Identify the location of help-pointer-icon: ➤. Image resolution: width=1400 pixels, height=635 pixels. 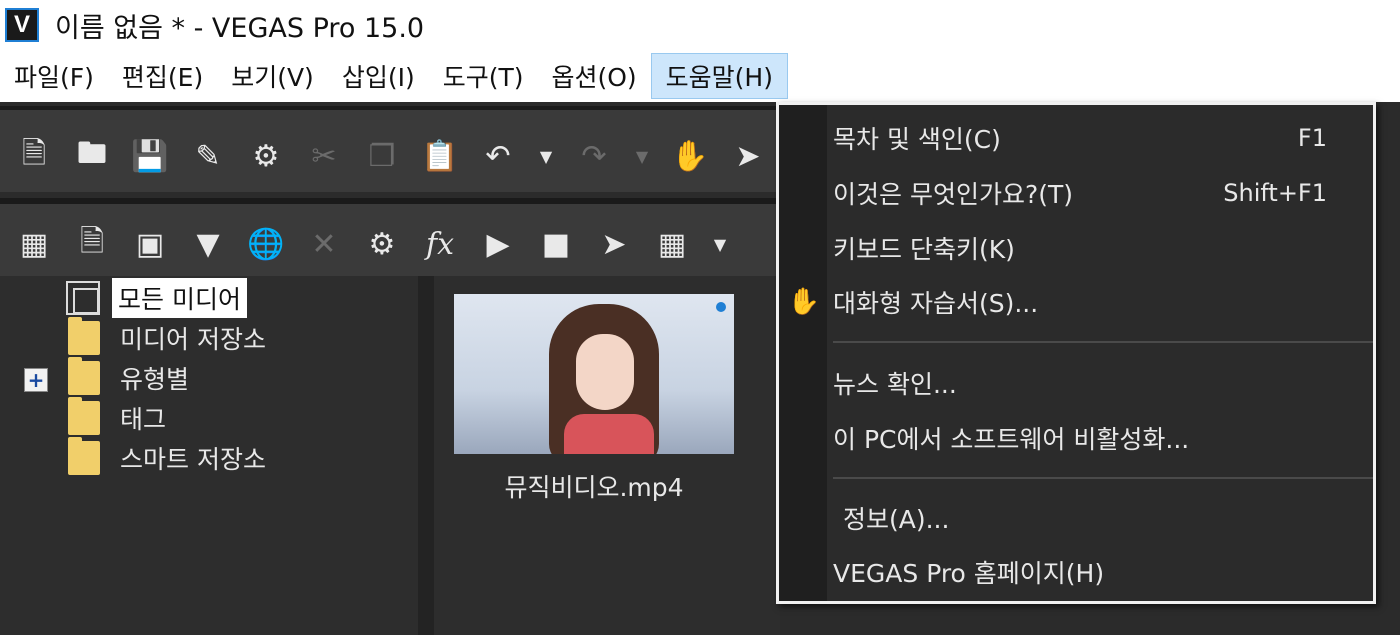
(748, 156).